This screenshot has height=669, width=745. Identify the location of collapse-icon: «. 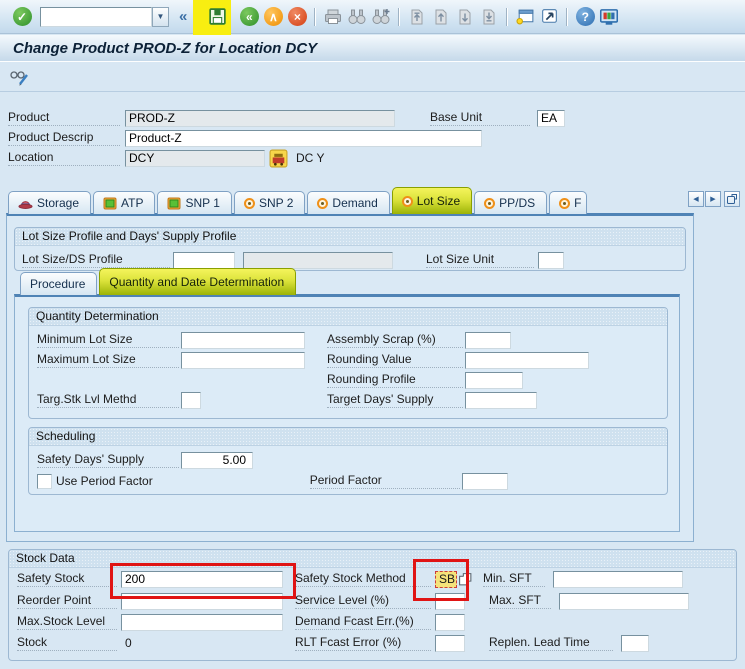
(183, 16).